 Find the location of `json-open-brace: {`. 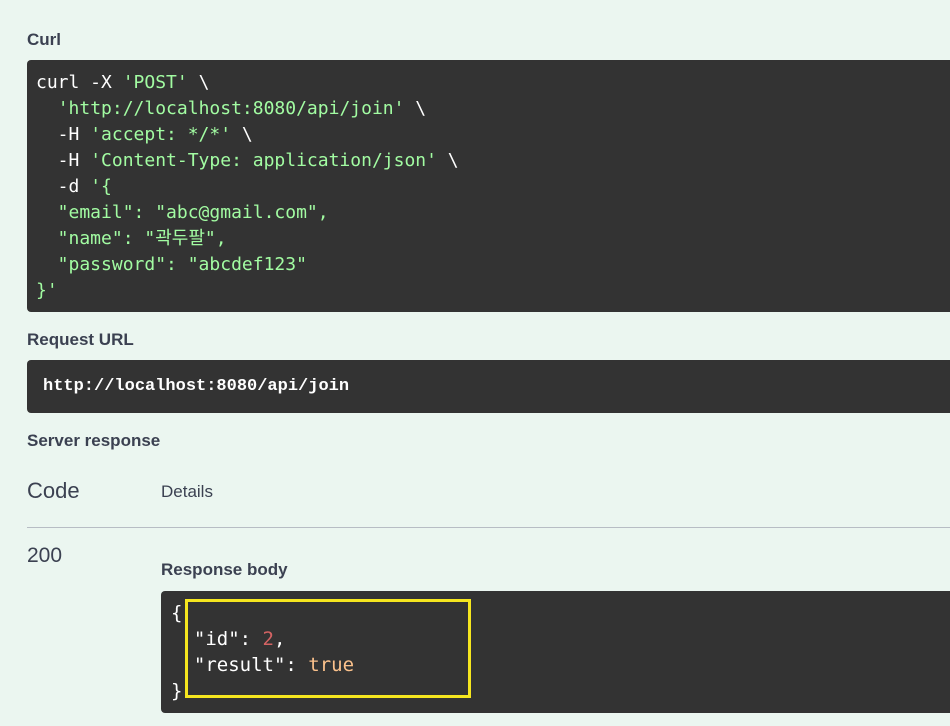

json-open-brace: { is located at coordinates (177, 613).